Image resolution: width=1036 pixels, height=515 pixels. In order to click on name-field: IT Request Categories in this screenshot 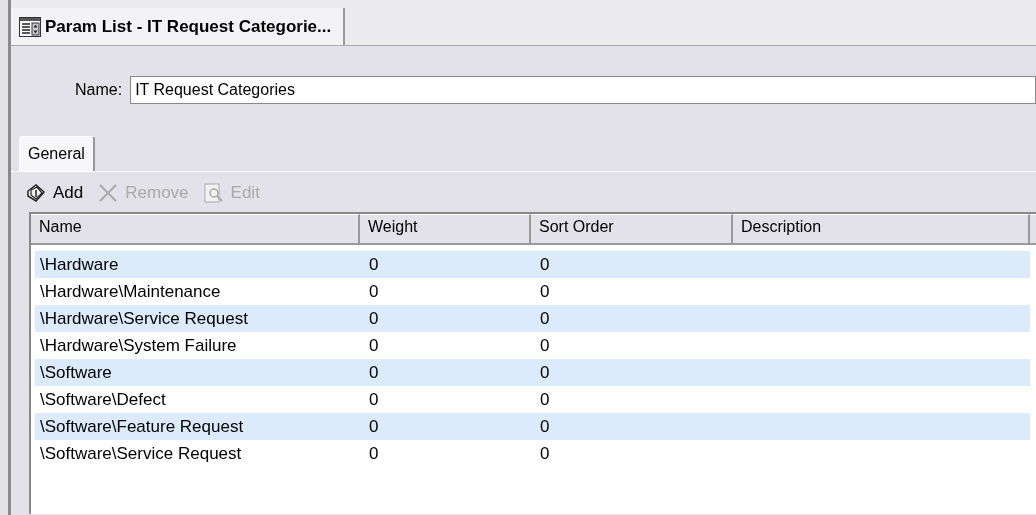, I will do `click(583, 90)`.